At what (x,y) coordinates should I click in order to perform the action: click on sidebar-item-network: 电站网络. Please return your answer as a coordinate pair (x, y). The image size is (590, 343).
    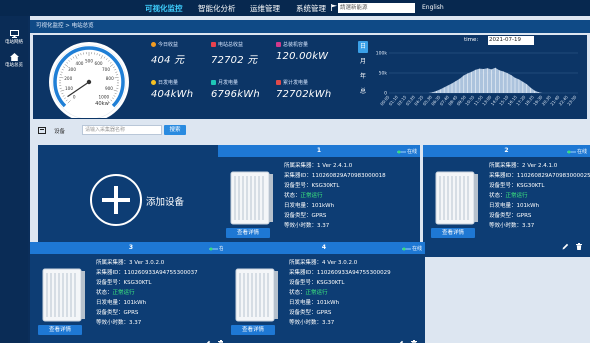
    Looking at the image, I should click on (14, 37).